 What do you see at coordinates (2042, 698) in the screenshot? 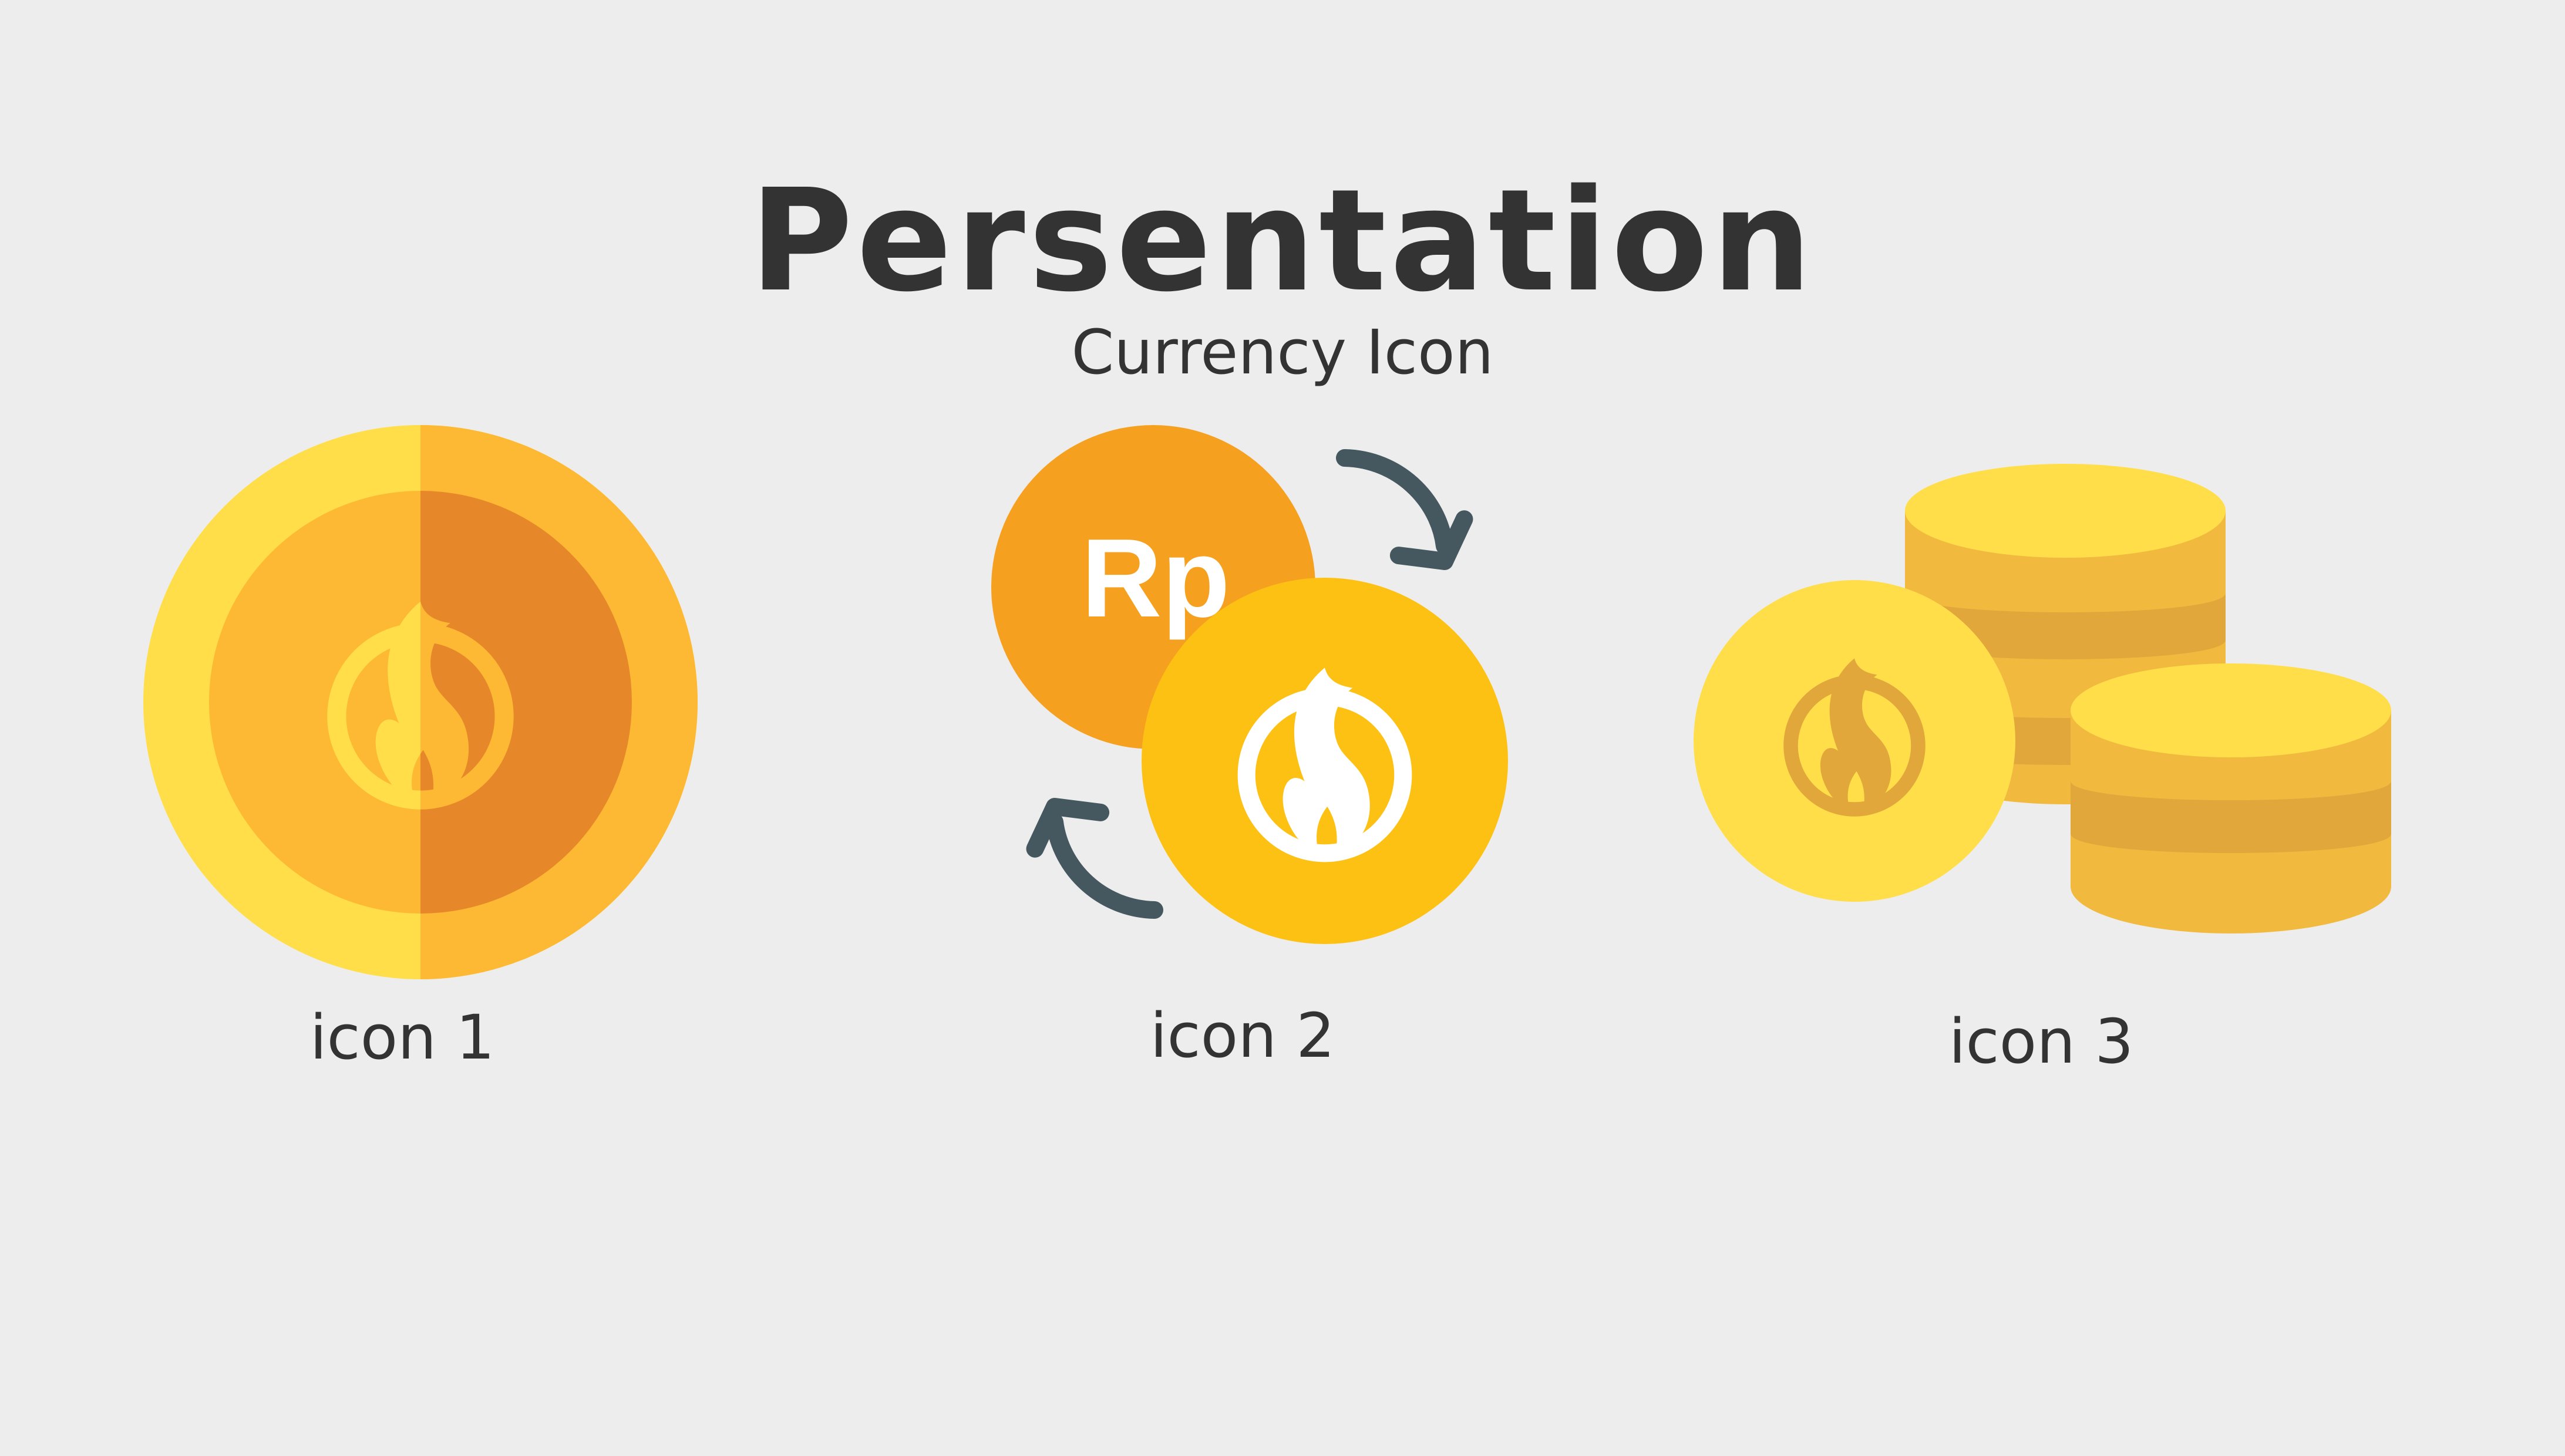
I see `coin-stack-icon` at bounding box center [2042, 698].